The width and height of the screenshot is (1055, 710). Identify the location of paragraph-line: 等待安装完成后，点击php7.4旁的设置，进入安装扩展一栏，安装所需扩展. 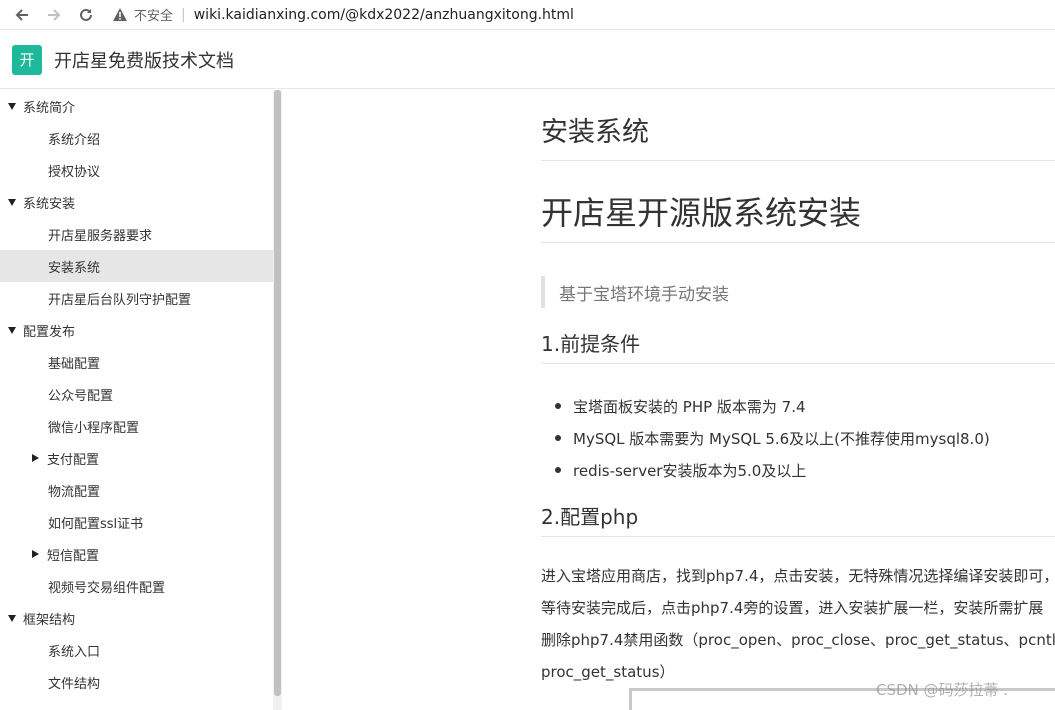
(792, 608).